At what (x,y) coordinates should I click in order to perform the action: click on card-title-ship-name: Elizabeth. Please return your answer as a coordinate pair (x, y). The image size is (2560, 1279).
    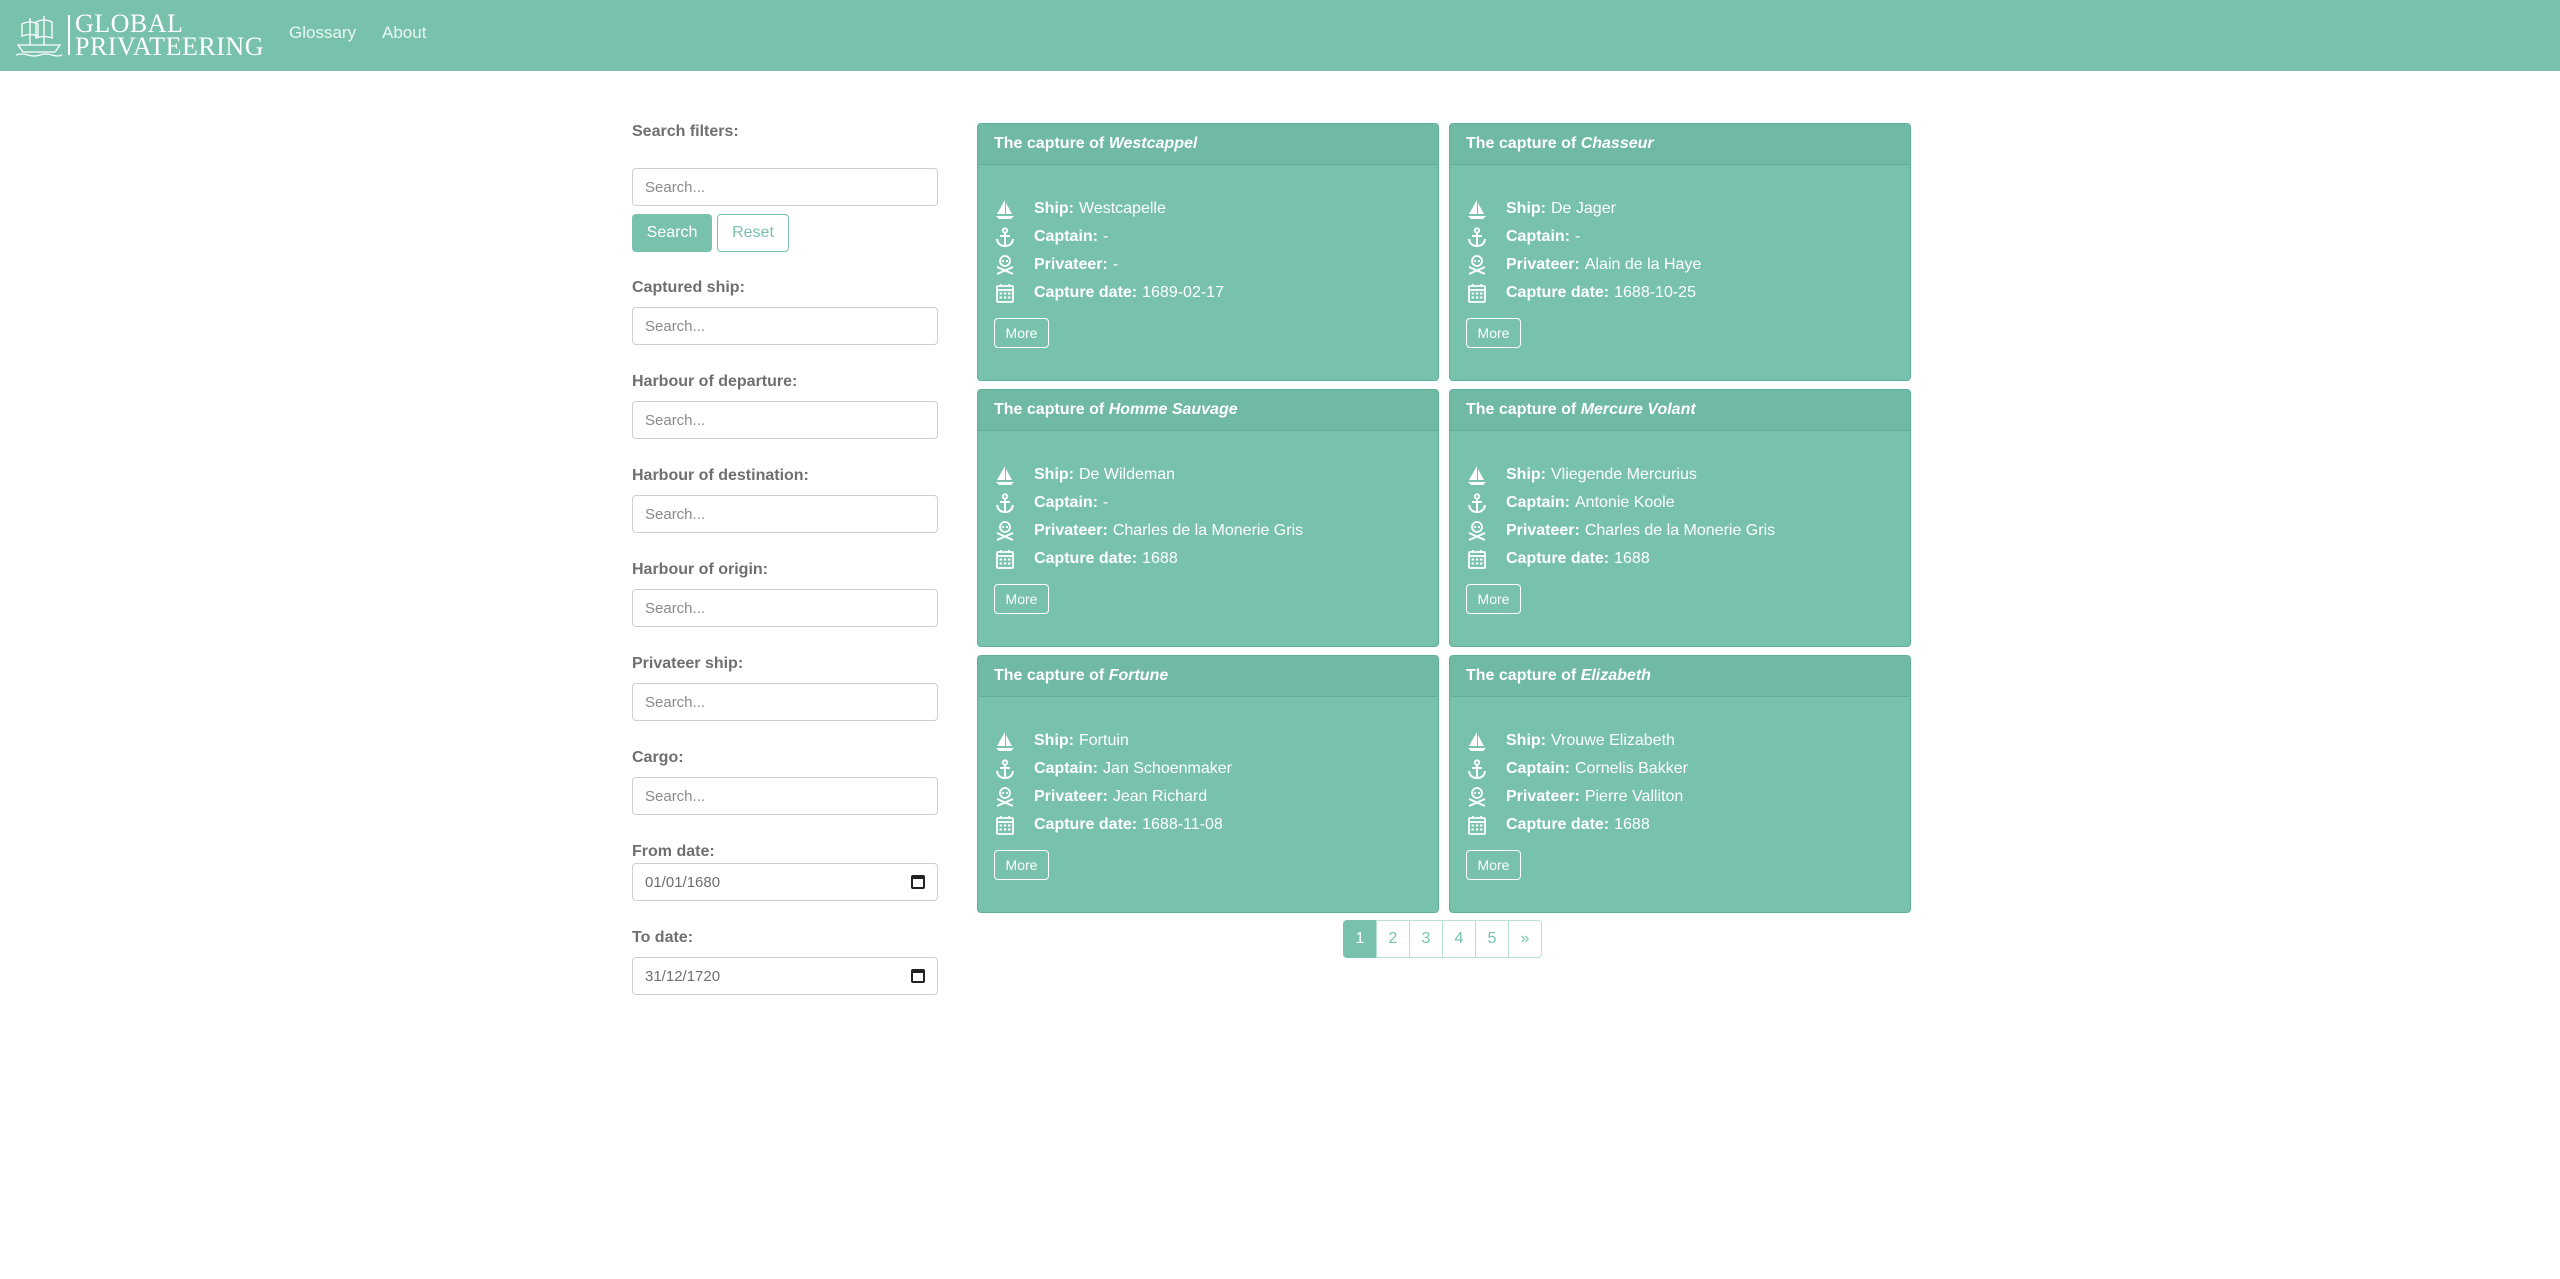
    Looking at the image, I should click on (1615, 675).